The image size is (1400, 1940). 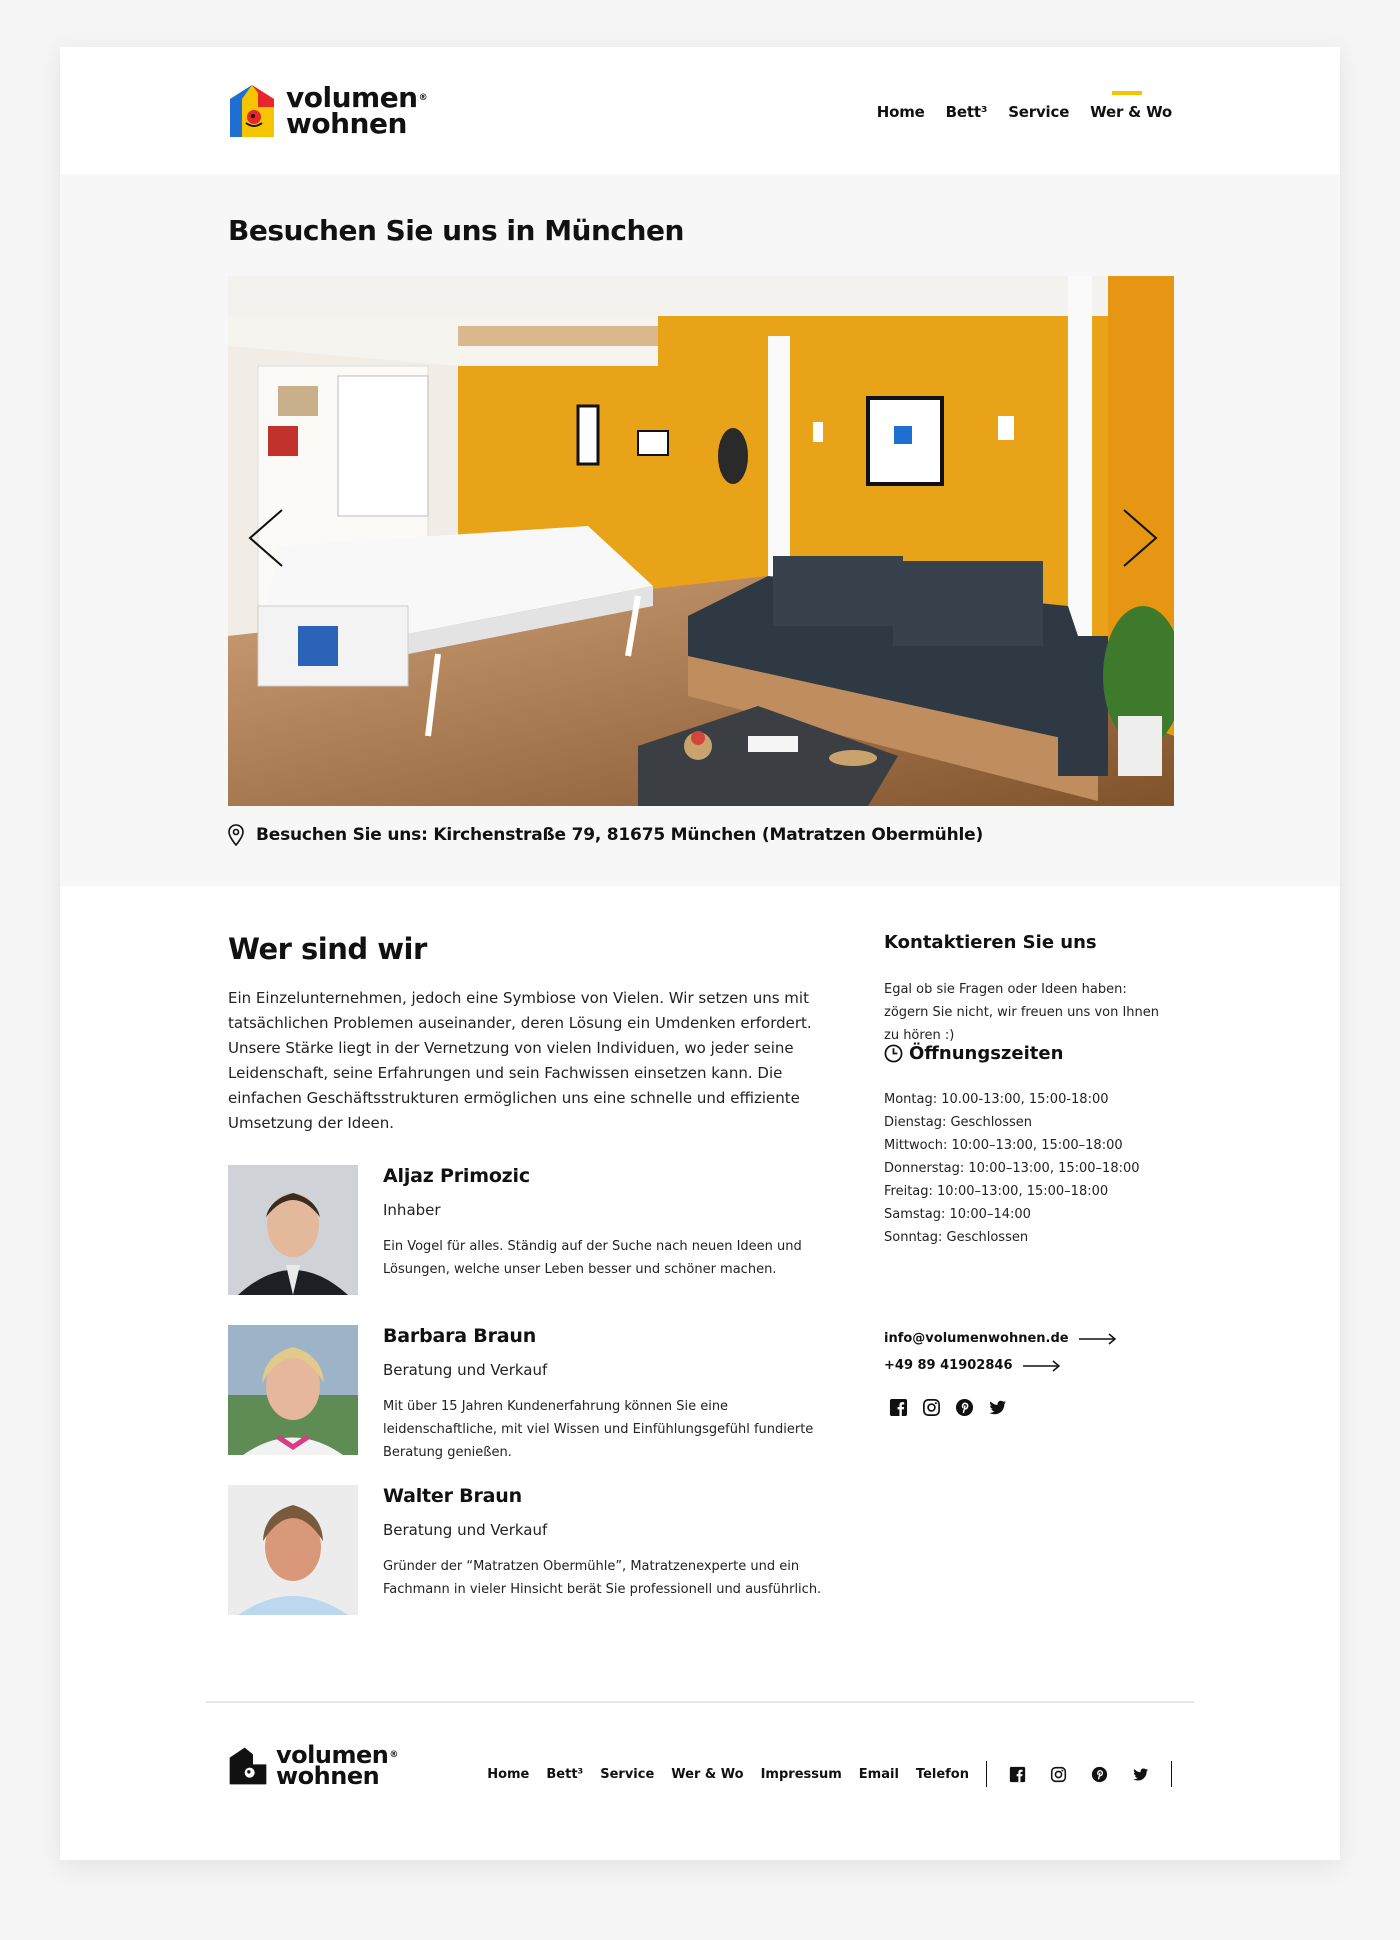 What do you see at coordinates (456, 230) in the screenshot?
I see `visit-title: Besuchen Sie uns in München` at bounding box center [456, 230].